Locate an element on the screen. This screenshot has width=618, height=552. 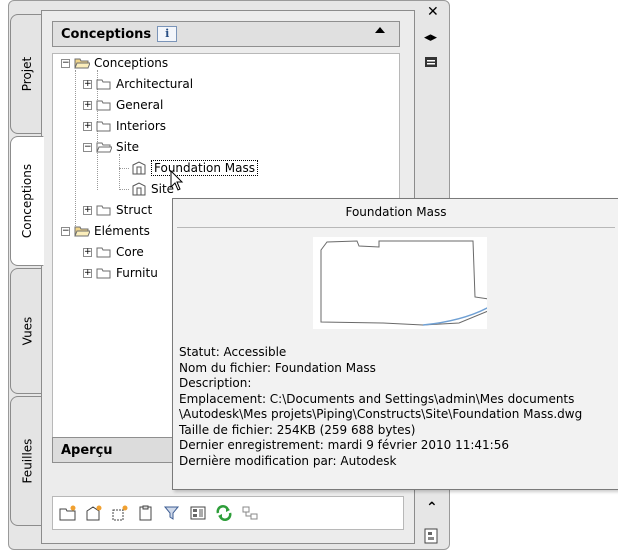
tooltip-statut: Statut: Accessible is located at coordinates (233, 352).